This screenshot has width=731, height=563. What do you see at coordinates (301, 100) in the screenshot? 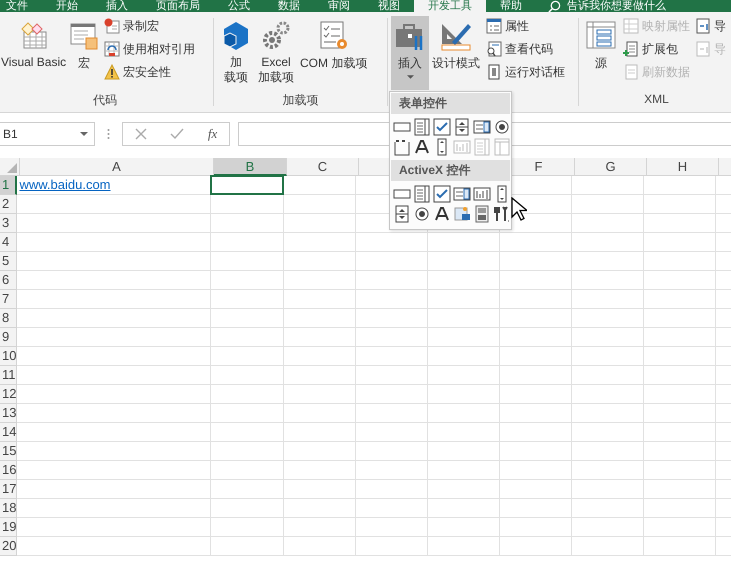
I see `group-label: 加载项` at bounding box center [301, 100].